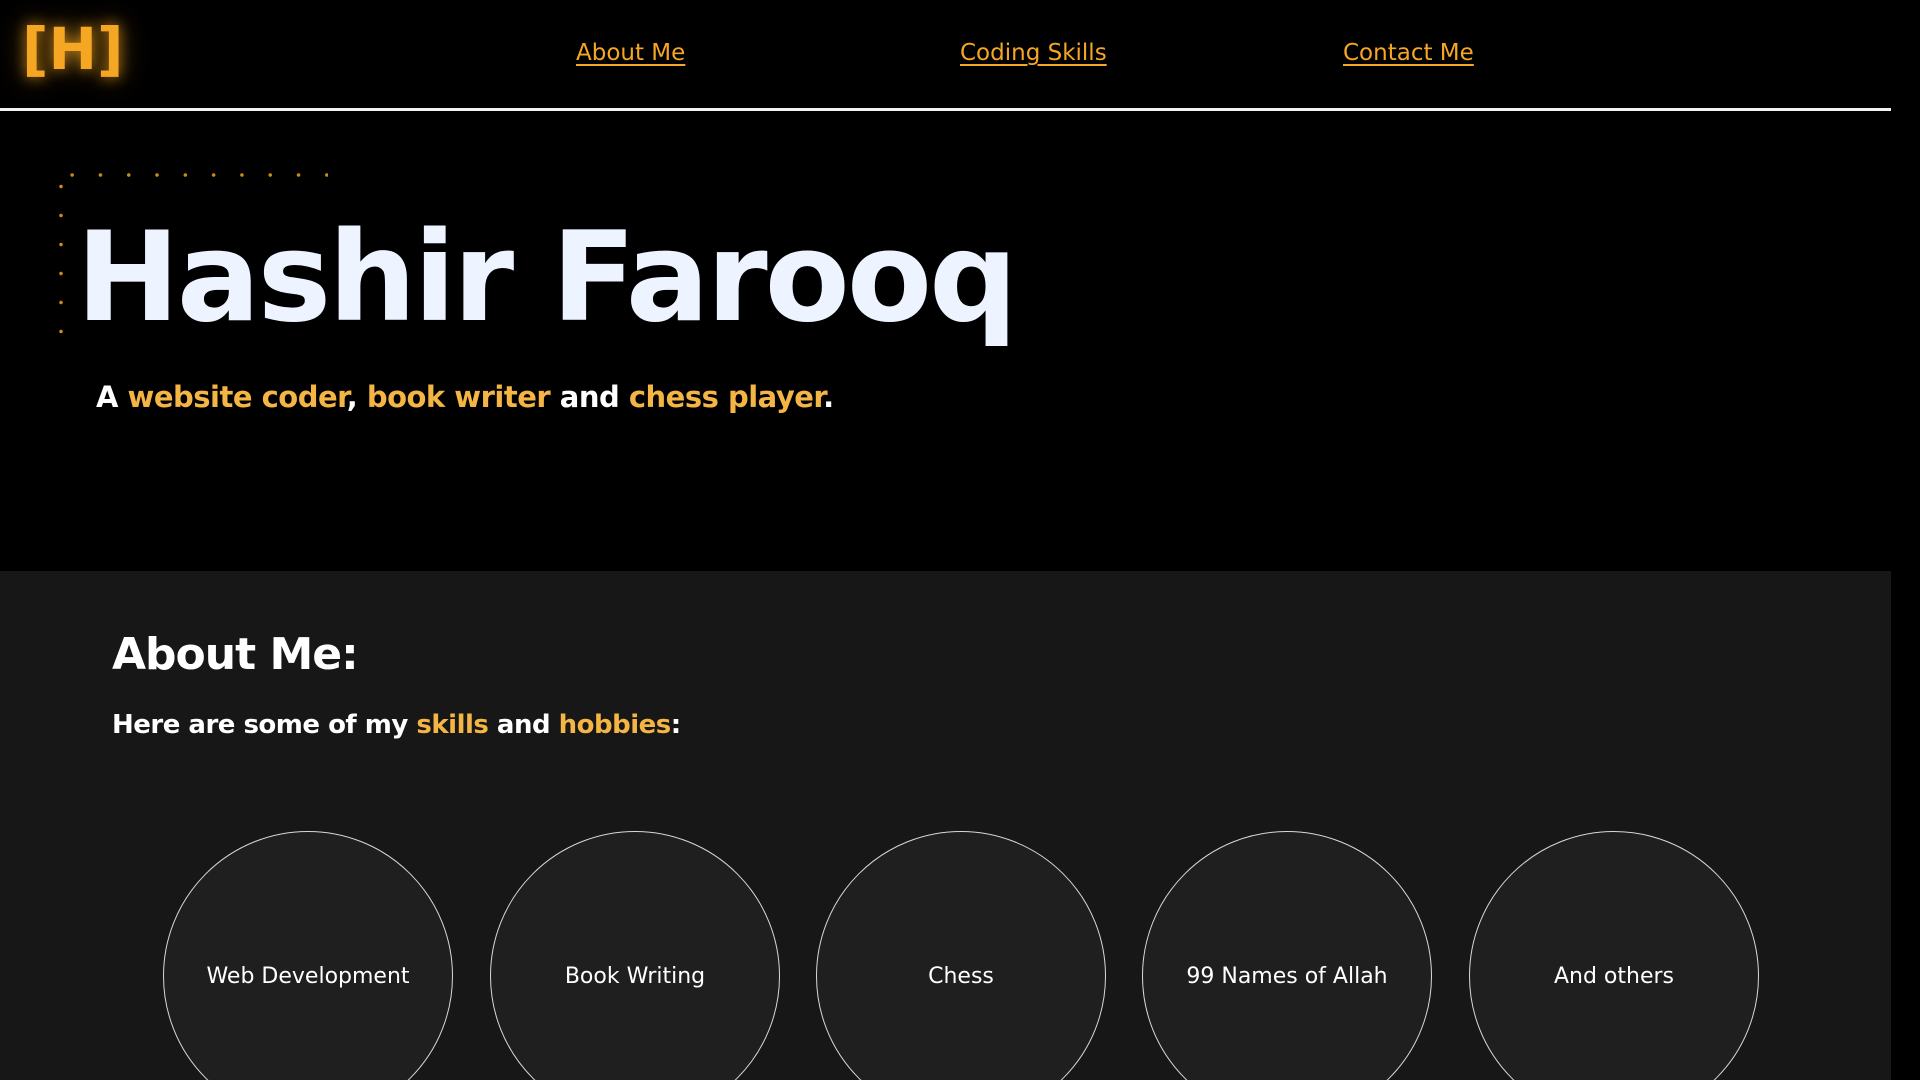 The width and height of the screenshot is (1920, 1080). Describe the element at coordinates (112, 397) in the screenshot. I see `tagline-prefix: A` at that location.